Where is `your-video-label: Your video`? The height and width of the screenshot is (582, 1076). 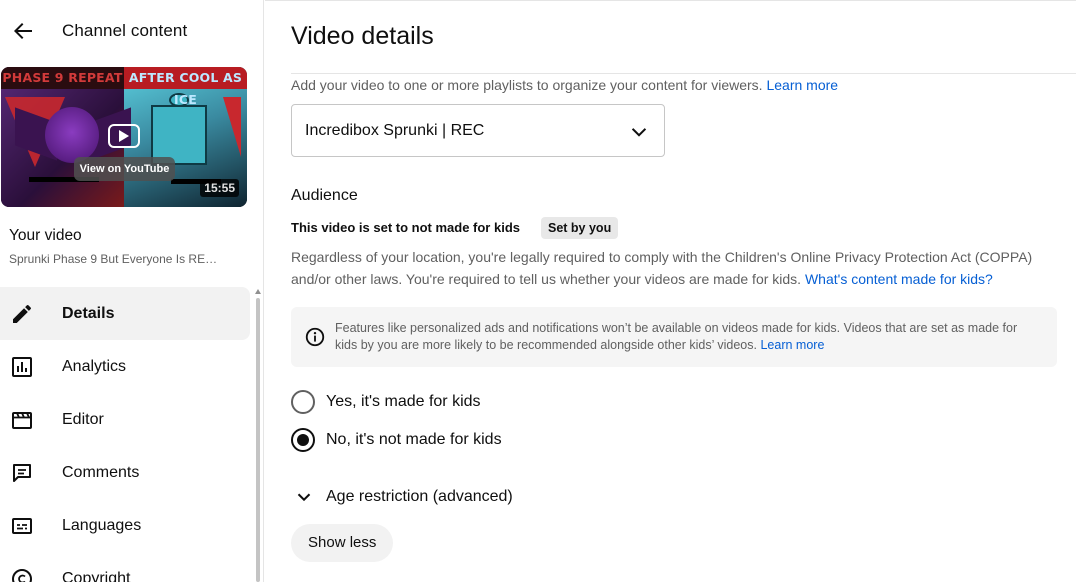
your-video-label: Your video is located at coordinates (45, 235).